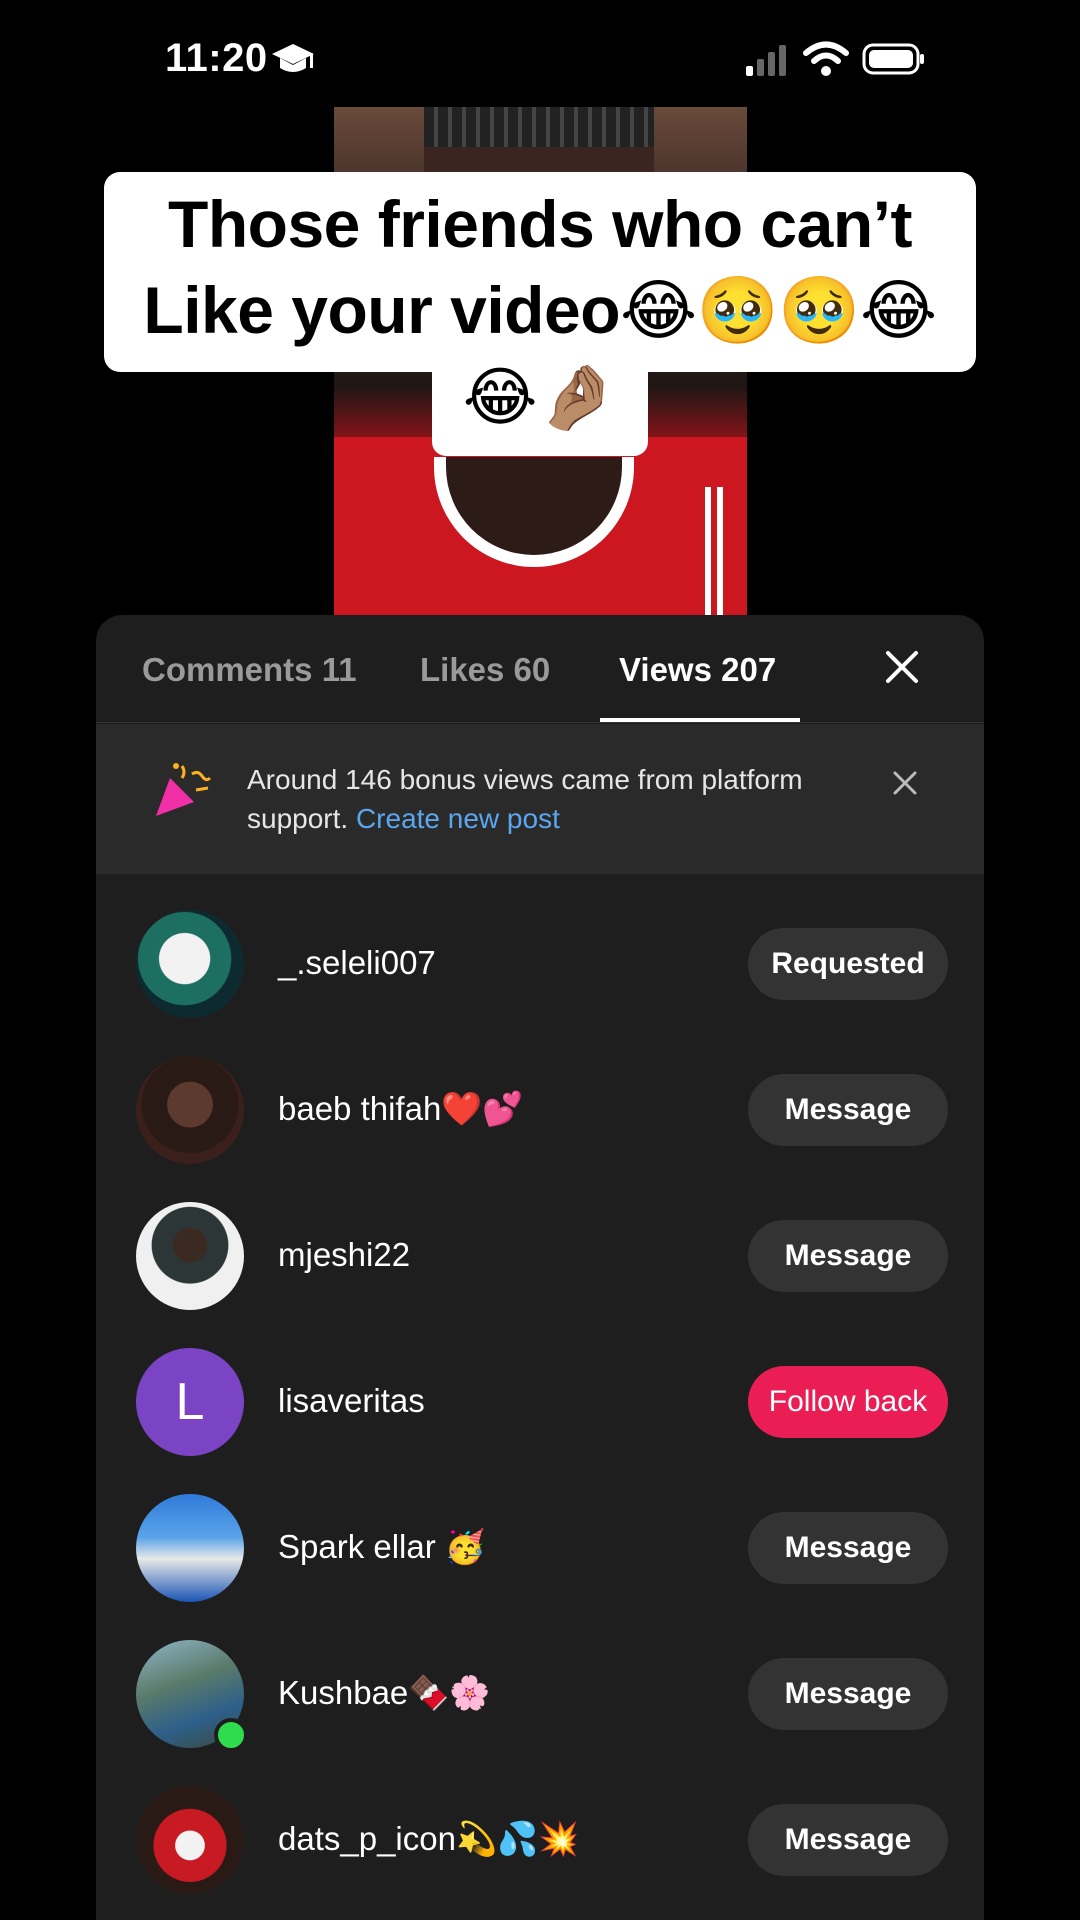 This screenshot has height=1920, width=1080. I want to click on avatar: L, so click(190, 1402).